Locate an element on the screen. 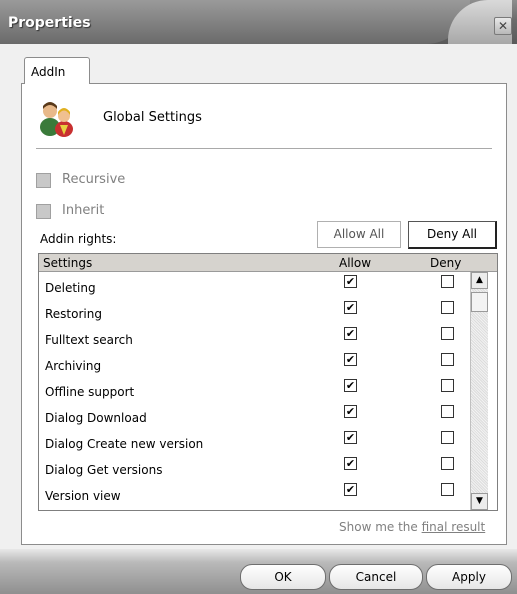  final-result-link: final result is located at coordinates (454, 527).